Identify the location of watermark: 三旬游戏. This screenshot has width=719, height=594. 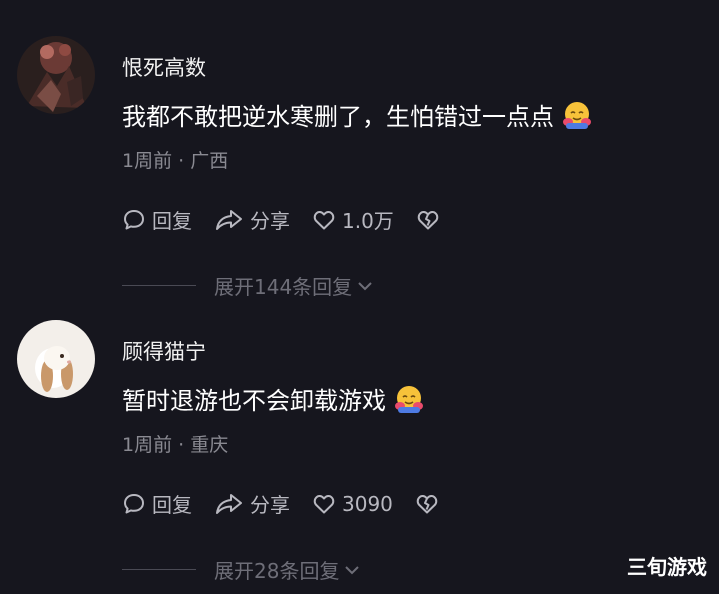
(667, 567).